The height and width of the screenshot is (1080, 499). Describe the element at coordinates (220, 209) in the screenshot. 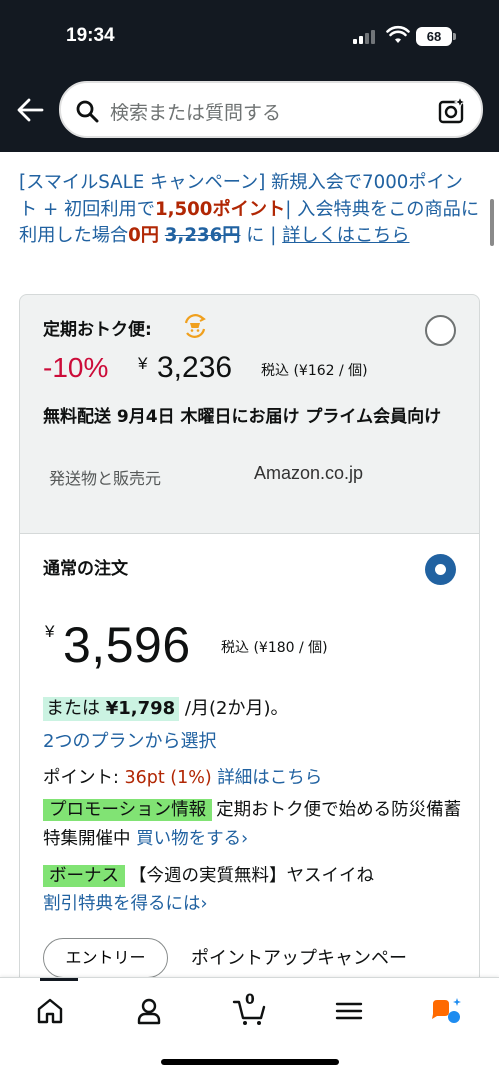

I see `promo-points: 1,500ポイント` at that location.